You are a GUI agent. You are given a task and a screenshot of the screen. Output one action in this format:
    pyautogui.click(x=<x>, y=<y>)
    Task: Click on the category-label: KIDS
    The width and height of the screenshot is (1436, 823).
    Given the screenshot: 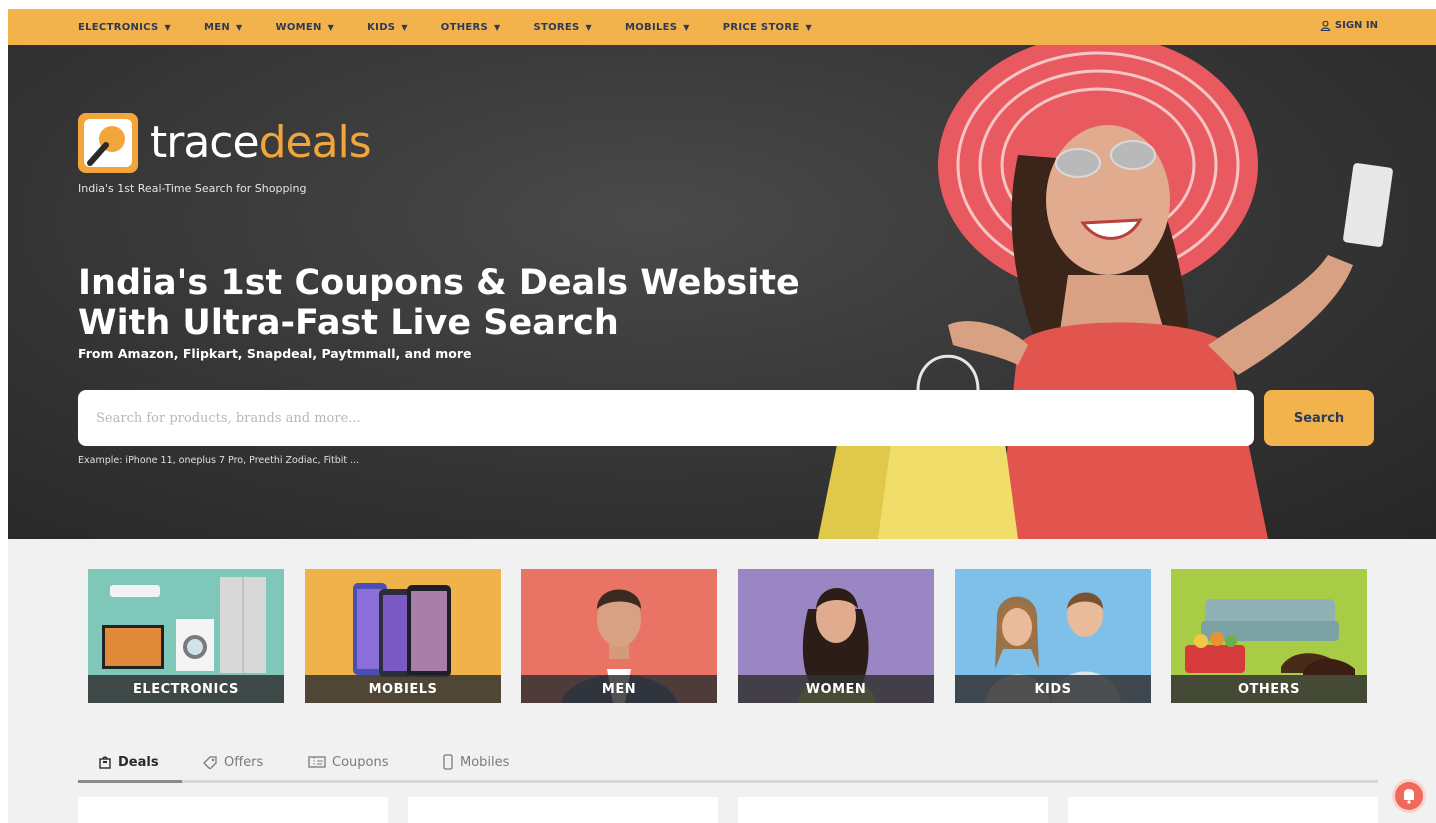 What is the action you would take?
    pyautogui.click(x=1053, y=689)
    